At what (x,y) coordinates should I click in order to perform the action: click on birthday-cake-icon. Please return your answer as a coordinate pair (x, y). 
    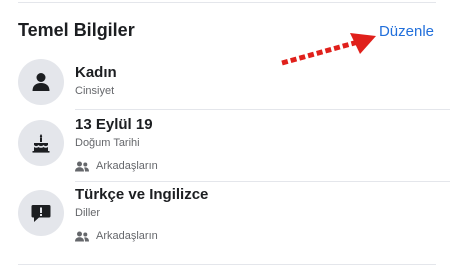
    Looking at the image, I should click on (41, 143).